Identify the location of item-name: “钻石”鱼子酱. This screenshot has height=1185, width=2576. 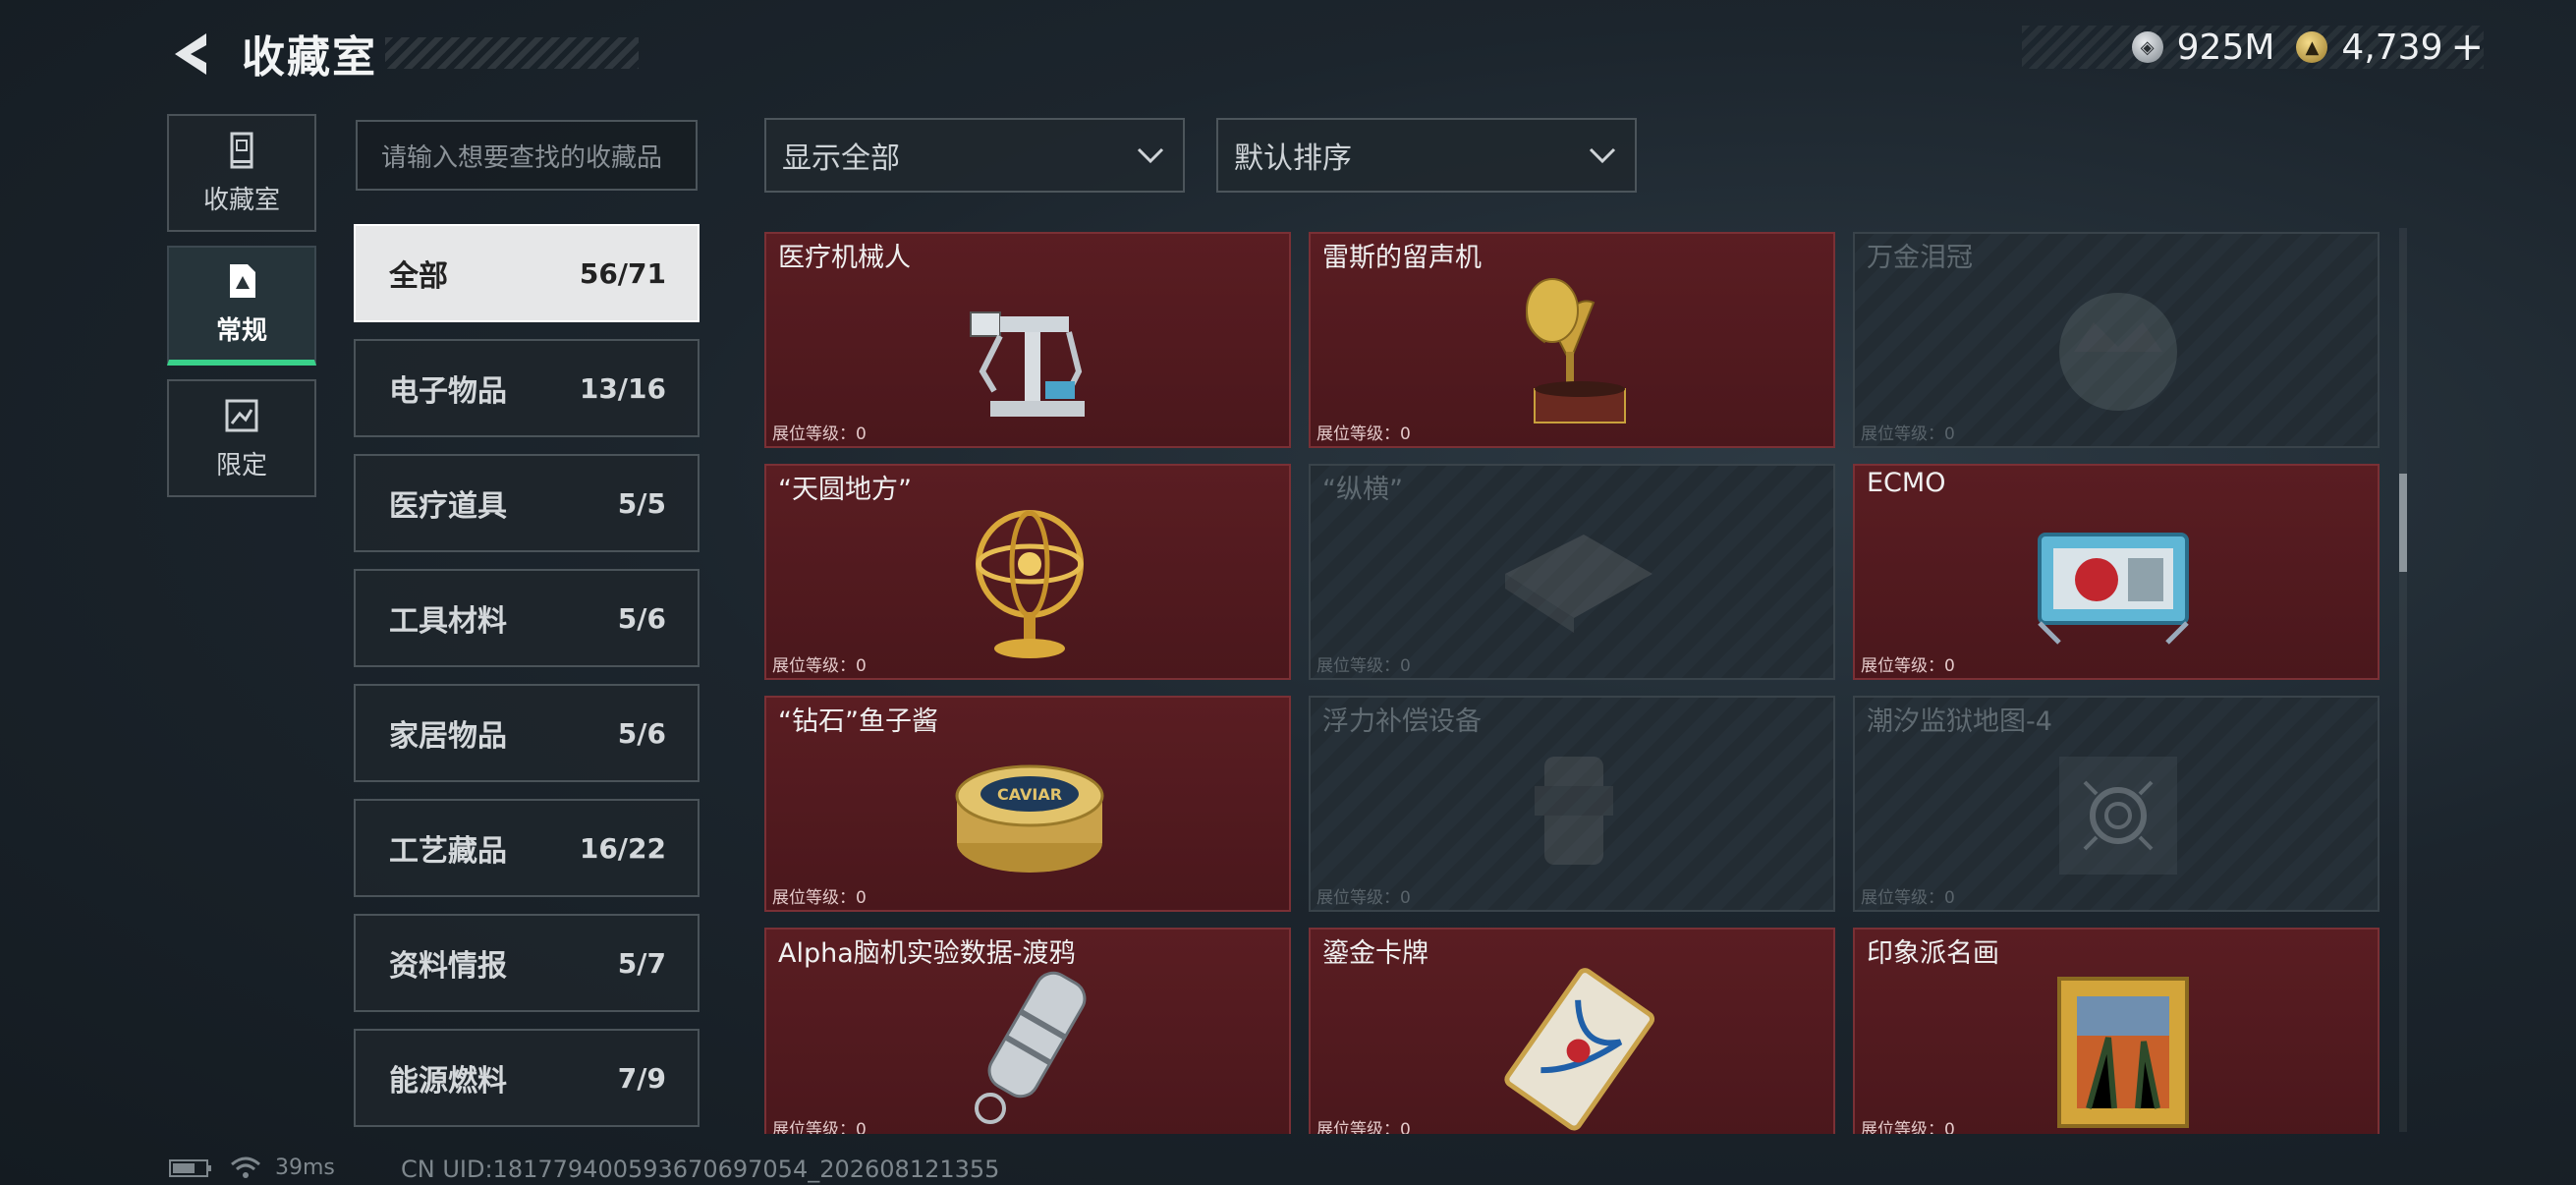
(858, 722).